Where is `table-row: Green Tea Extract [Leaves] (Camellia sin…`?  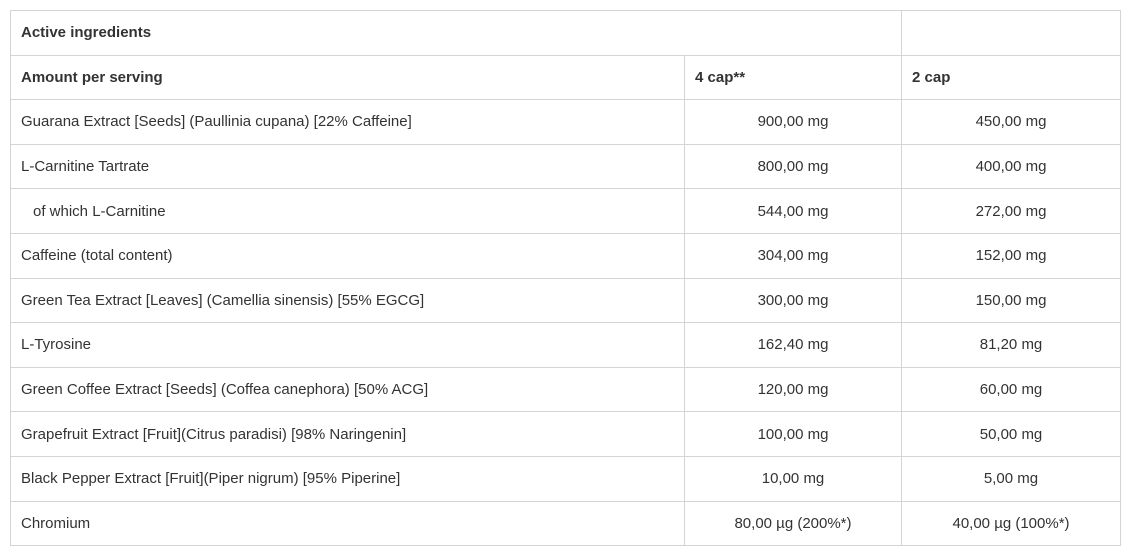
table-row: Green Tea Extract [Leaves] (Camellia sin… is located at coordinates (566, 300).